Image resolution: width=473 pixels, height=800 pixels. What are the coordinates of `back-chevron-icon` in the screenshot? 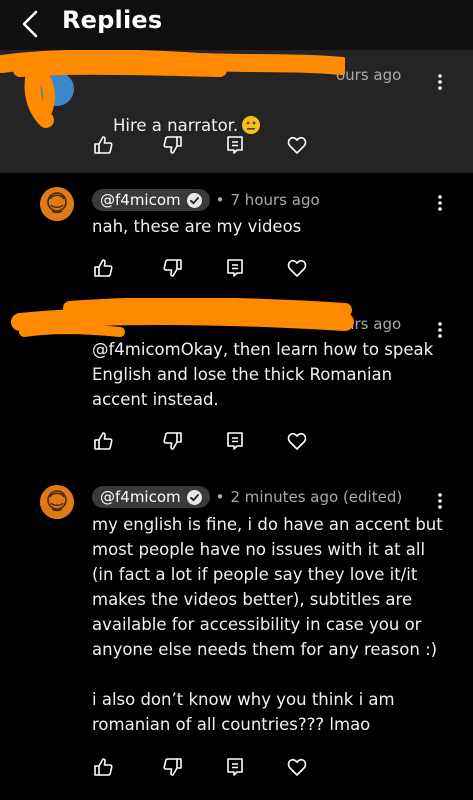 It's located at (32, 24).